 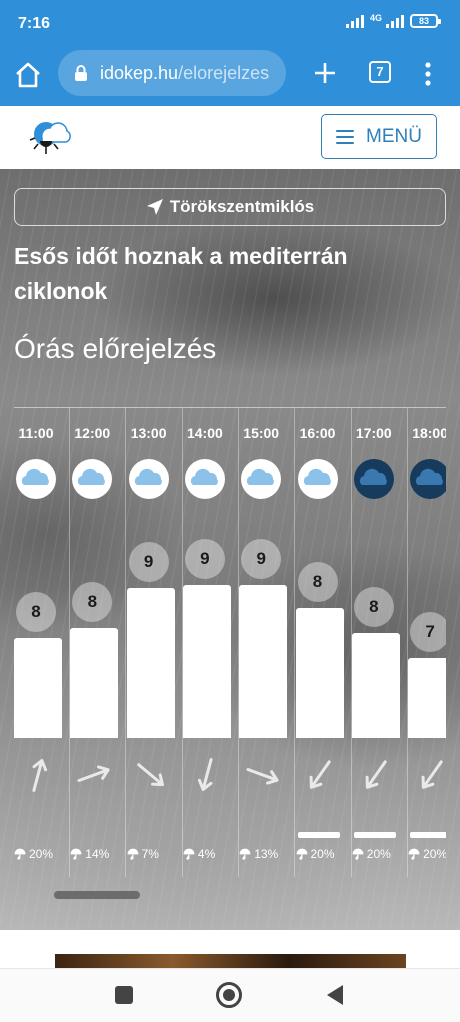 What do you see at coordinates (394, 136) in the screenshot?
I see `menu-label: MENÜ` at bounding box center [394, 136].